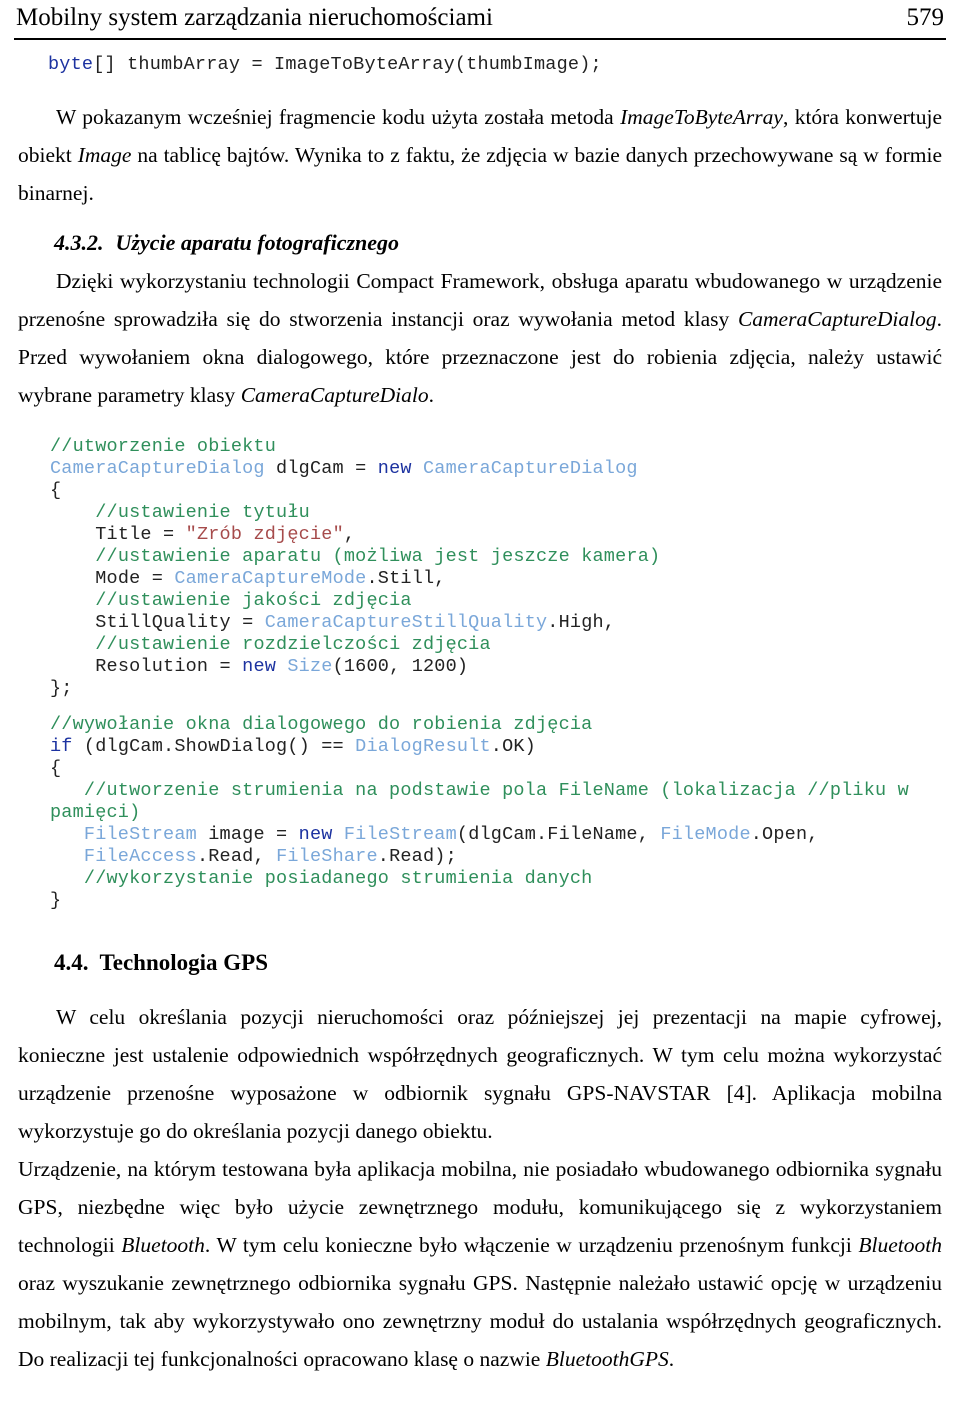  I want to click on heading-number: 4.3.2., so click(79, 242).